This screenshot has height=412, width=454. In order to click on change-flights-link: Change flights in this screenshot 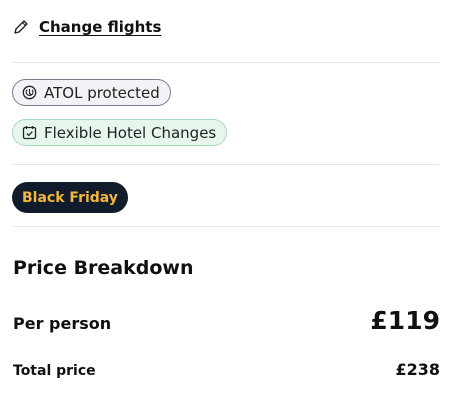, I will do `click(87, 27)`.